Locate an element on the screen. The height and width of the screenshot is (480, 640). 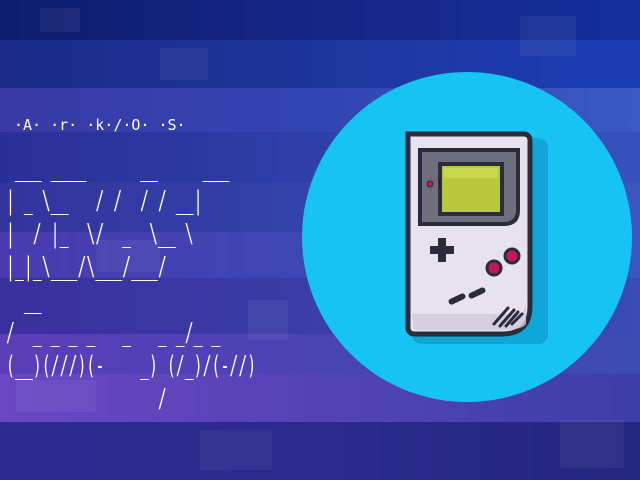
gameboy-icon is located at coordinates (476, 237).